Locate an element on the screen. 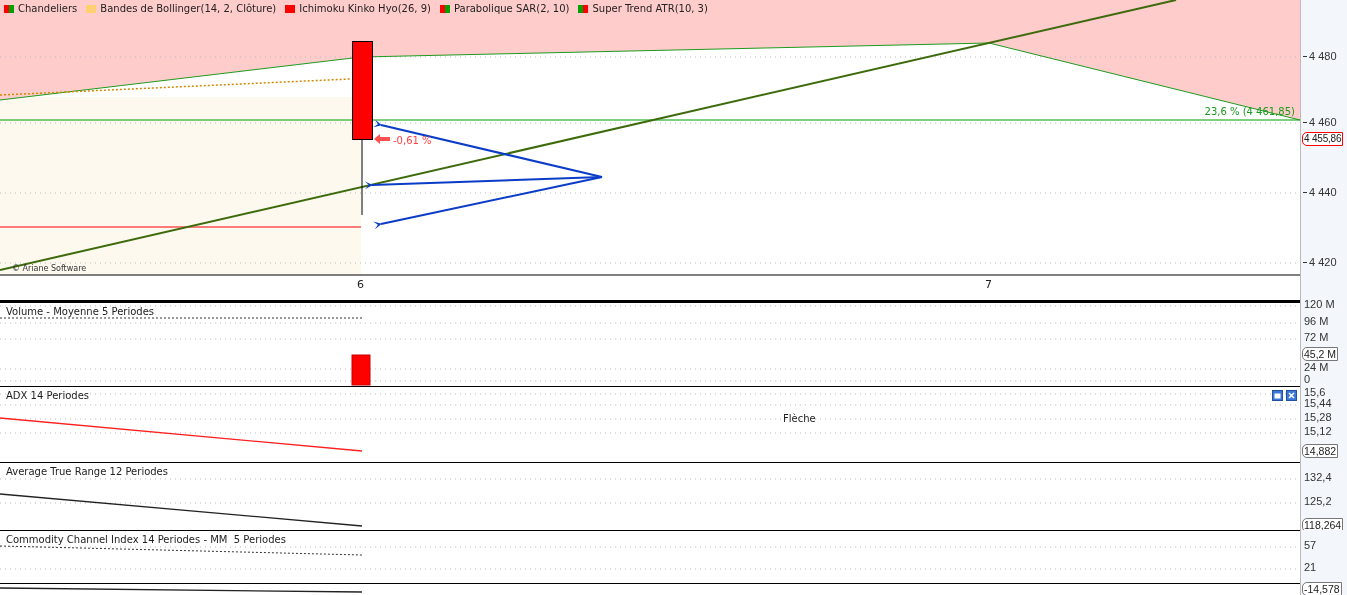 The width and height of the screenshot is (1347, 595). axis-label: 96 M is located at coordinates (1316, 321).